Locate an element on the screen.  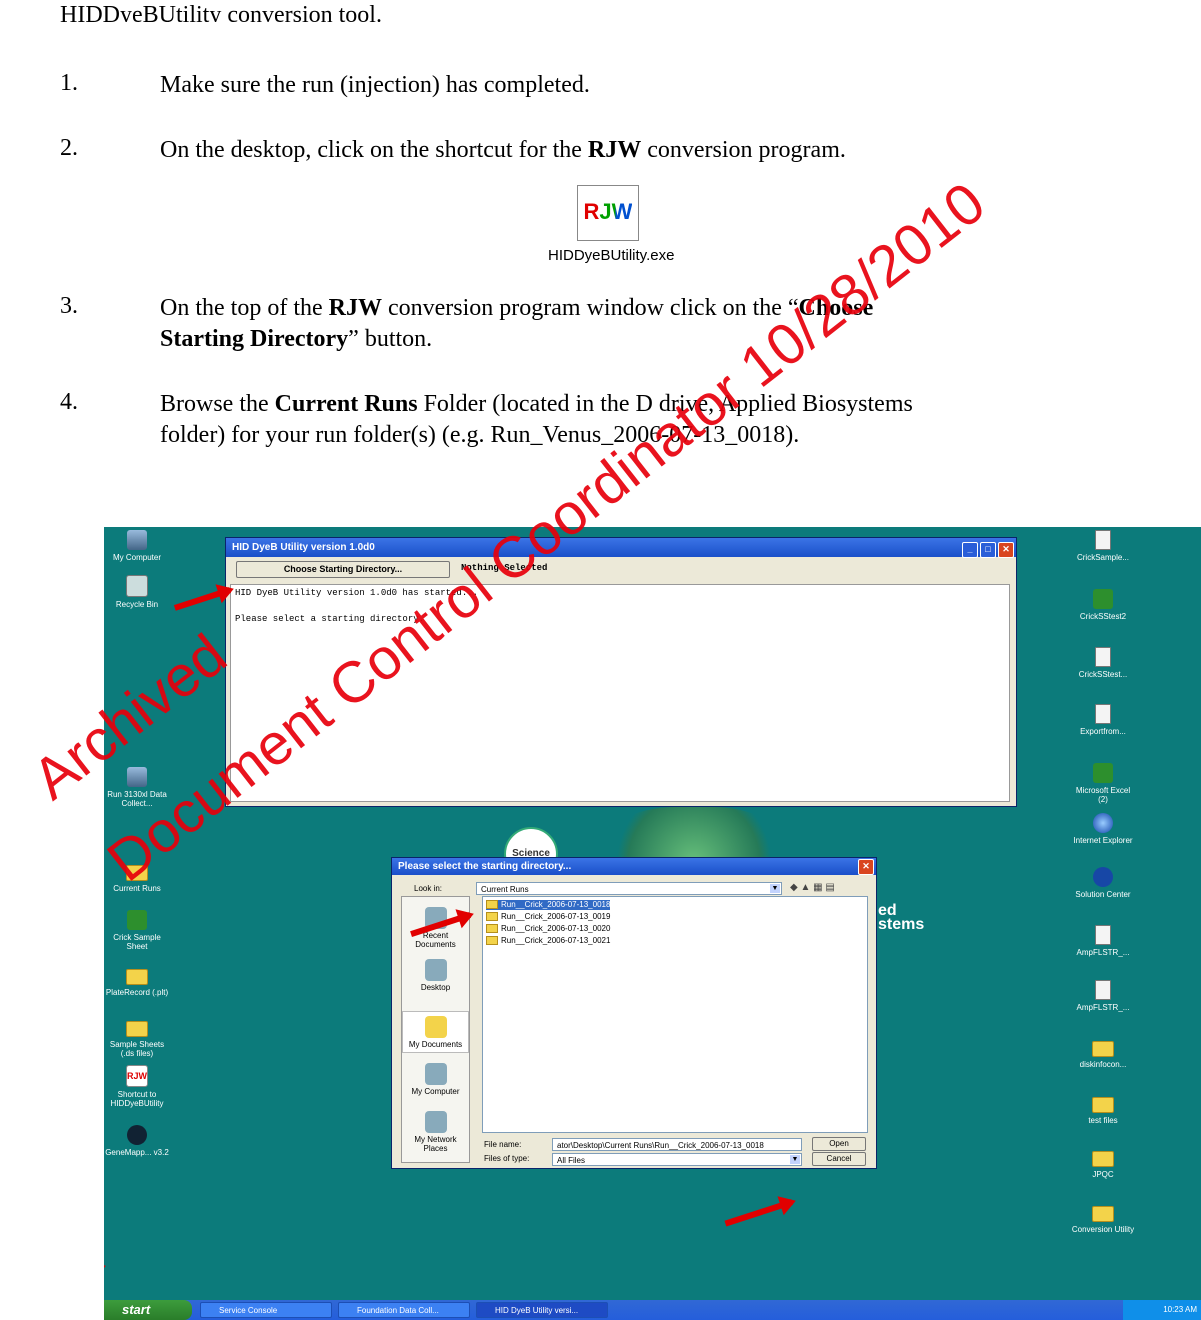
system-tray-clock: 10:23 AM is located at coordinates (1162, 1310).